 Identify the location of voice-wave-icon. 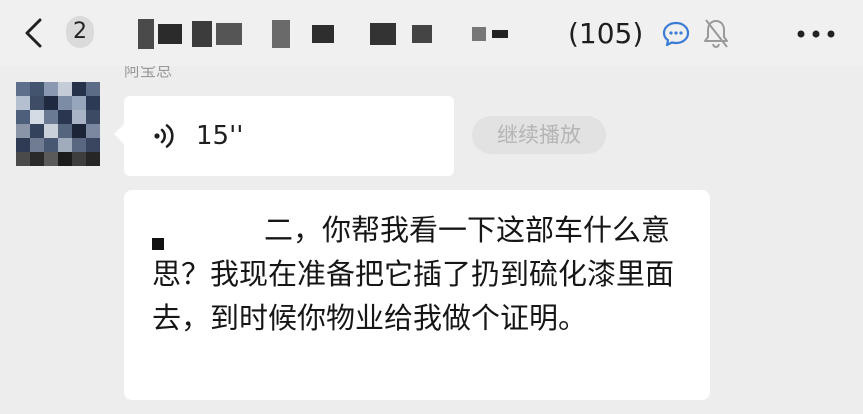
(164, 136).